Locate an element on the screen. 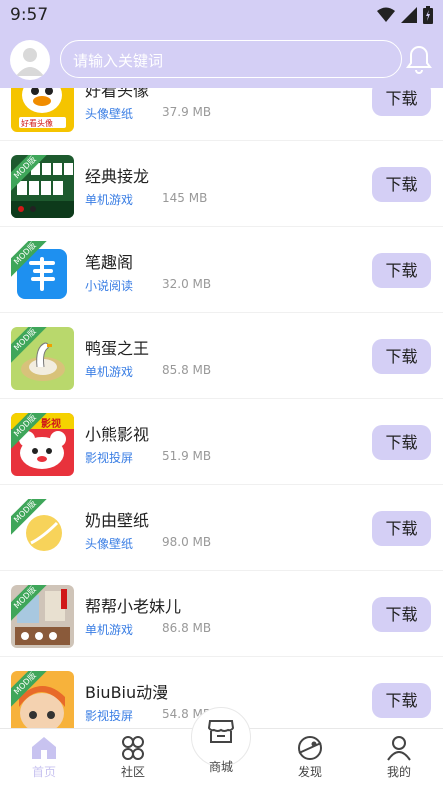  store-icon is located at coordinates (221, 731).